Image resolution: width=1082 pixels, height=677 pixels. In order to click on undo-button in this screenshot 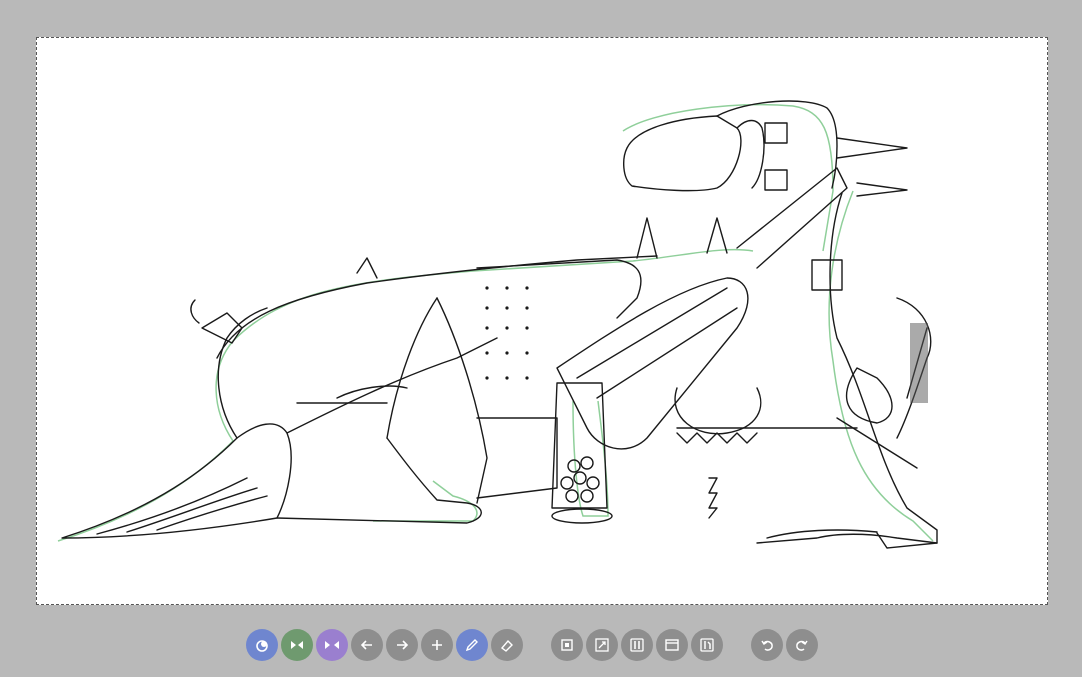, I will do `click(767, 645)`.